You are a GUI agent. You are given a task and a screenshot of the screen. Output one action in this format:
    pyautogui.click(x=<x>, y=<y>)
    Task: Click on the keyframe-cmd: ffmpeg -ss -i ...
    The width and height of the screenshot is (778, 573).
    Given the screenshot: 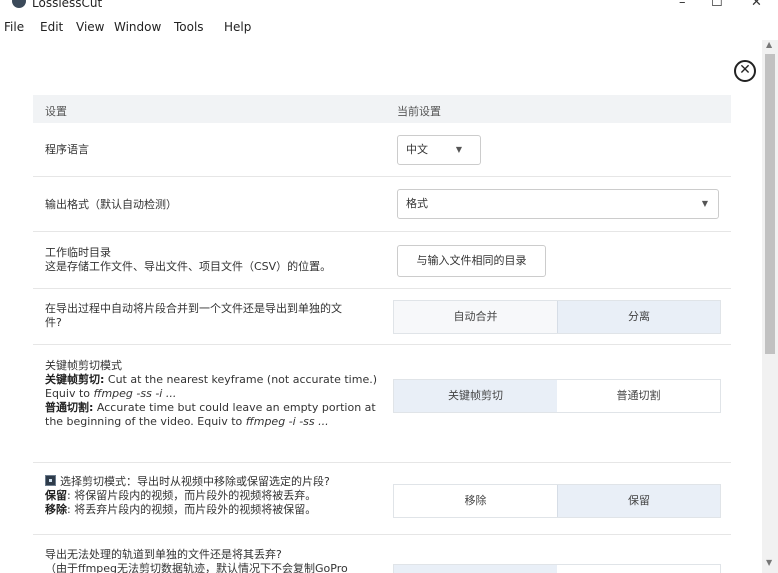 What is the action you would take?
    pyautogui.click(x=135, y=393)
    